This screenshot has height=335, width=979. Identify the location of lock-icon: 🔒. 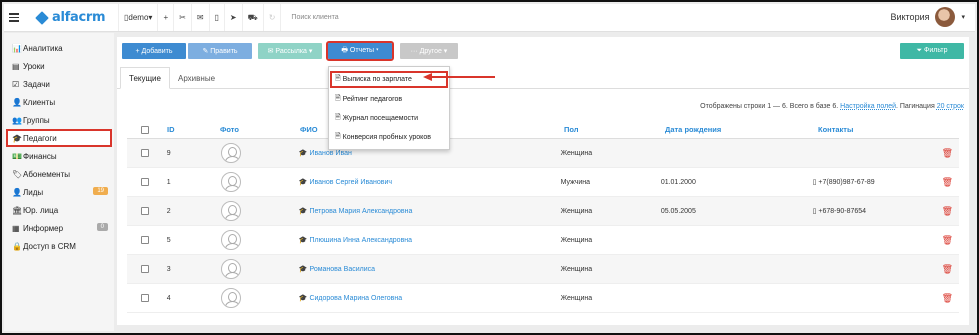
(17, 246).